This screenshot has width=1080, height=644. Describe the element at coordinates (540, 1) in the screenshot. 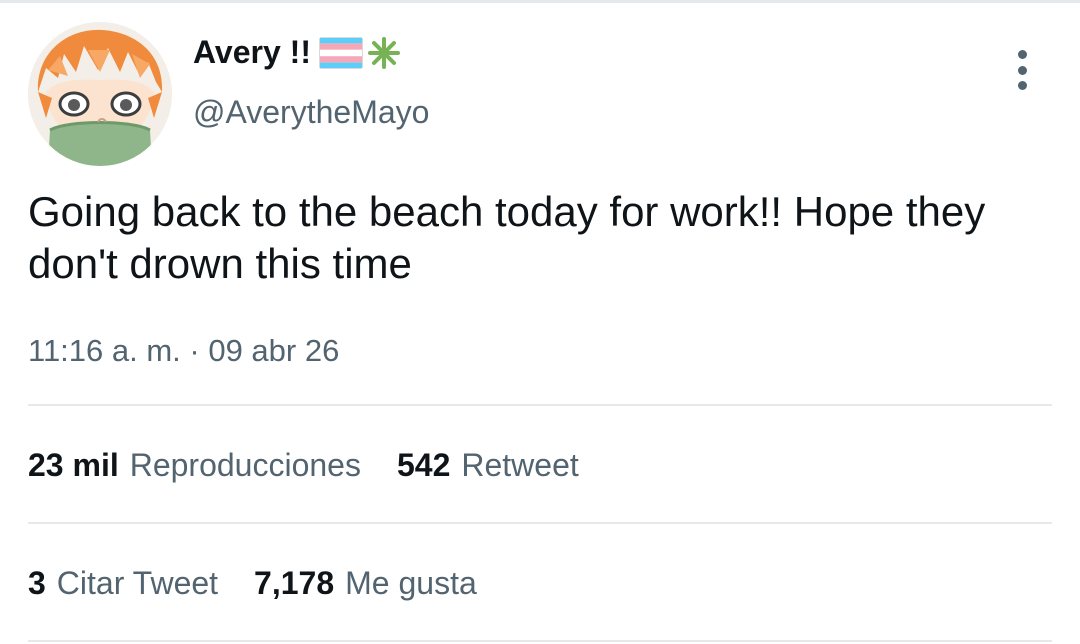

I see `top-border` at that location.